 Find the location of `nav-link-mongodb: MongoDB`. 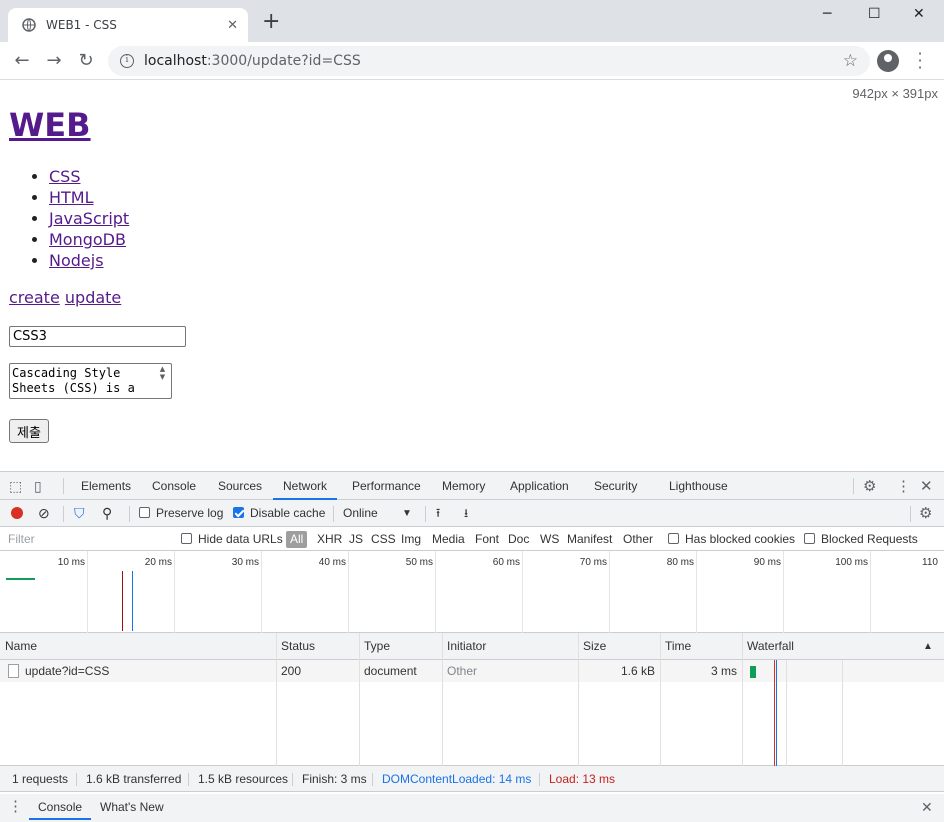

nav-link-mongodb: MongoDB is located at coordinates (87, 239).